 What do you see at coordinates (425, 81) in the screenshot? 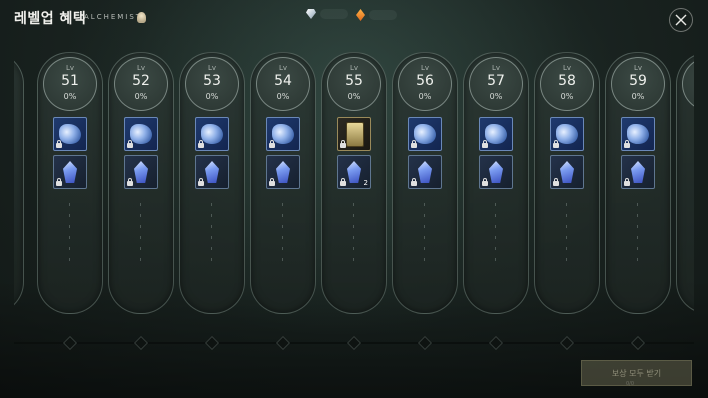
I see `level-number: 56` at bounding box center [425, 81].